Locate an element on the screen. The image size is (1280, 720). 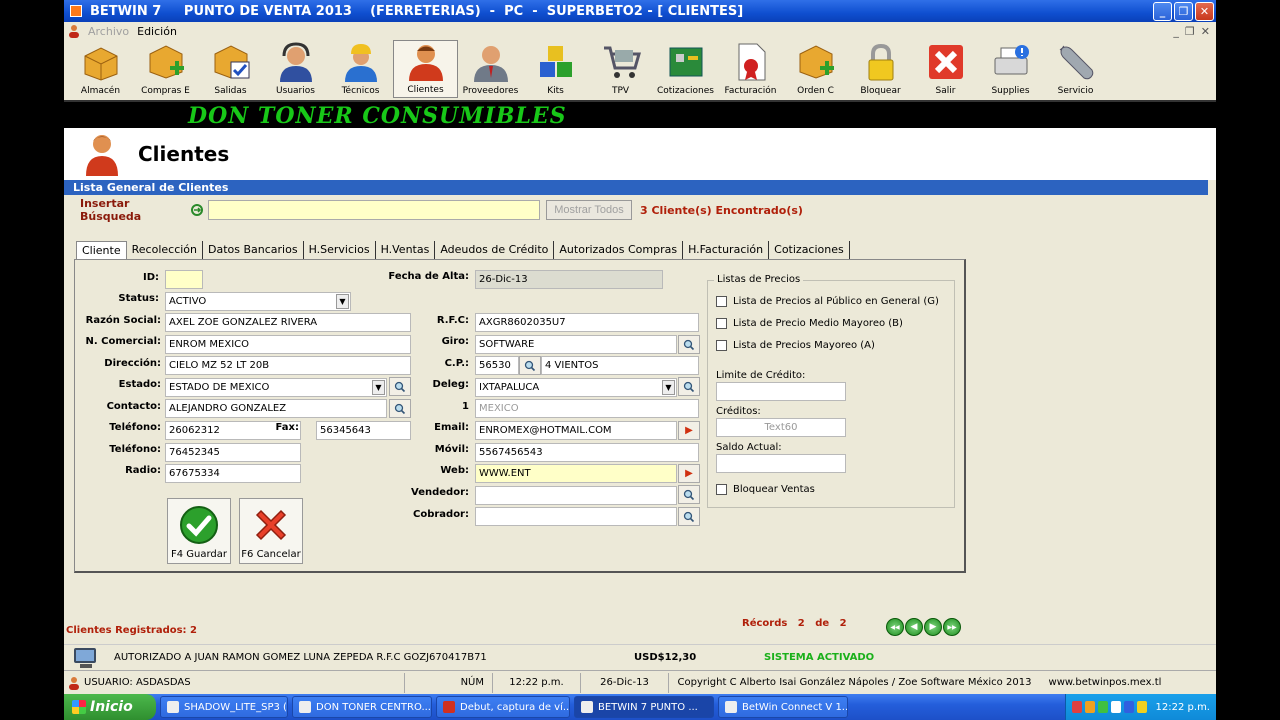
email-send-button: ▶ is located at coordinates (689, 430).